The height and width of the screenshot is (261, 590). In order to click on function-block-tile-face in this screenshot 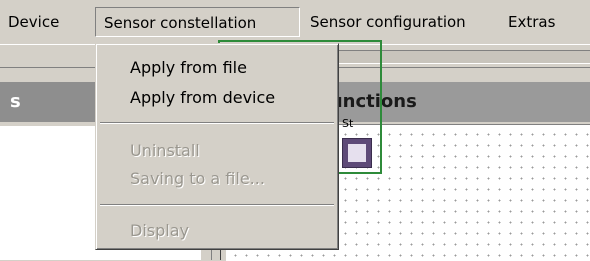, I will do `click(357, 153)`.